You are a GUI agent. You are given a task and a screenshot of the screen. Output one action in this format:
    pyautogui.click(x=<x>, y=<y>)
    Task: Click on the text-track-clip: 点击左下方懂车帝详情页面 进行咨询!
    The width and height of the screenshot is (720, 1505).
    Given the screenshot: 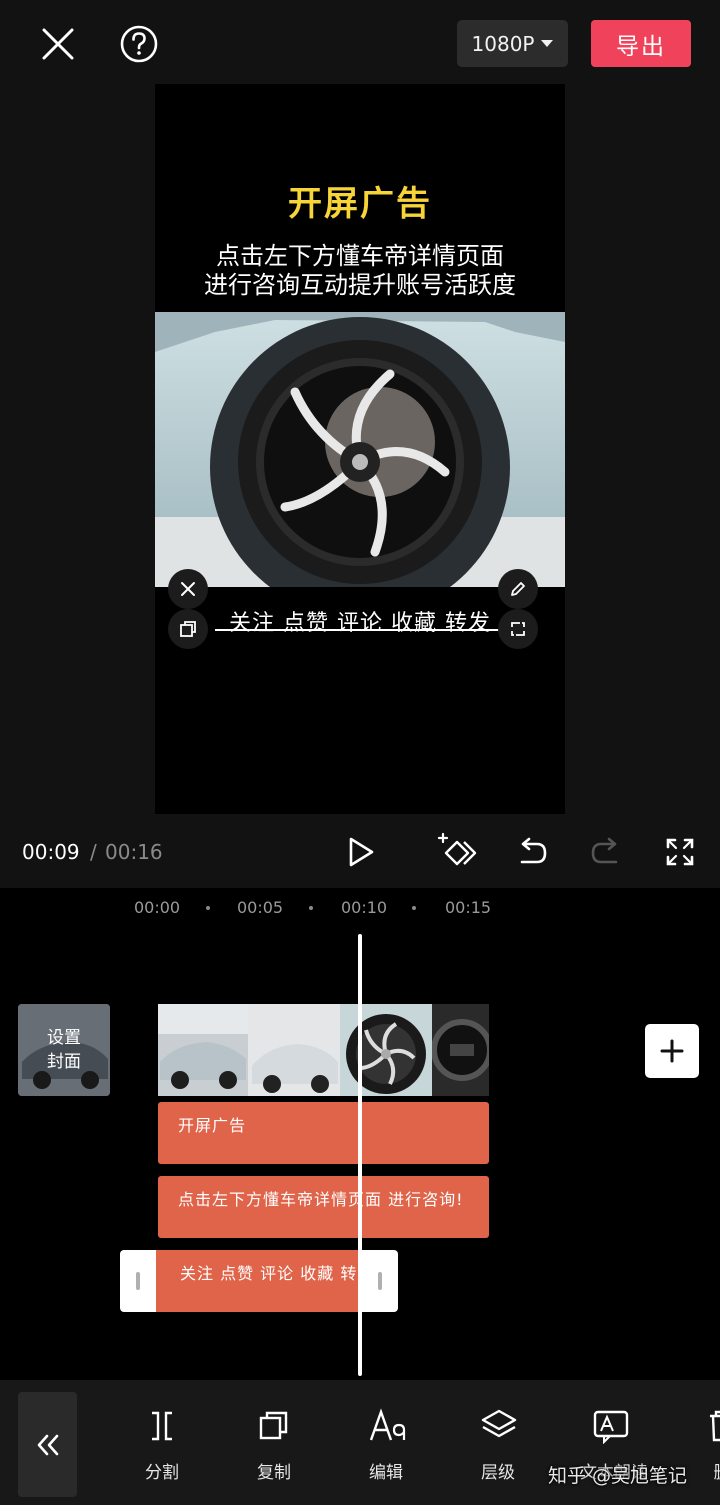 What is the action you would take?
    pyautogui.click(x=323, y=1207)
    